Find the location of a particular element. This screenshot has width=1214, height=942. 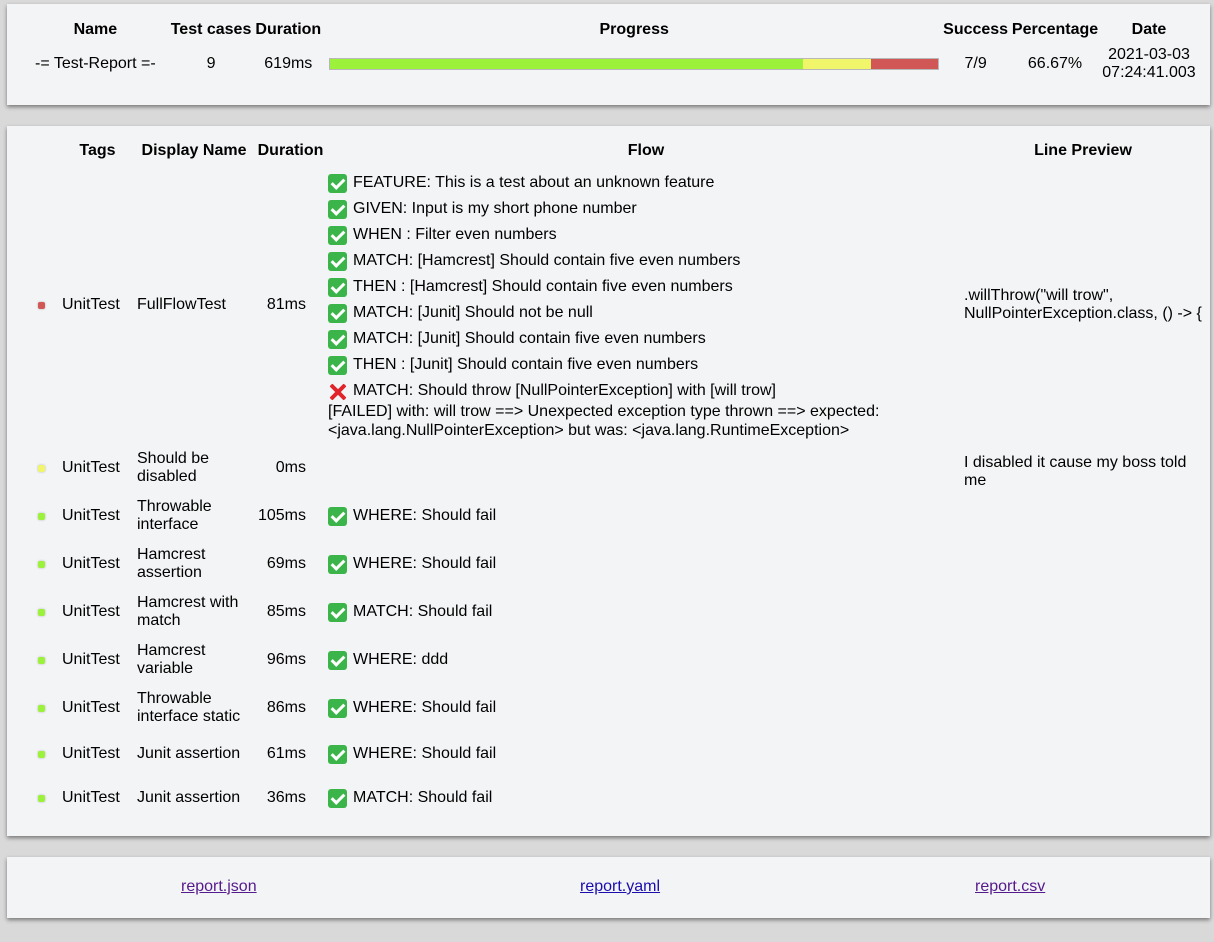

flow-step: GIVEN: Input is my short phone number is located at coordinates (646, 209).